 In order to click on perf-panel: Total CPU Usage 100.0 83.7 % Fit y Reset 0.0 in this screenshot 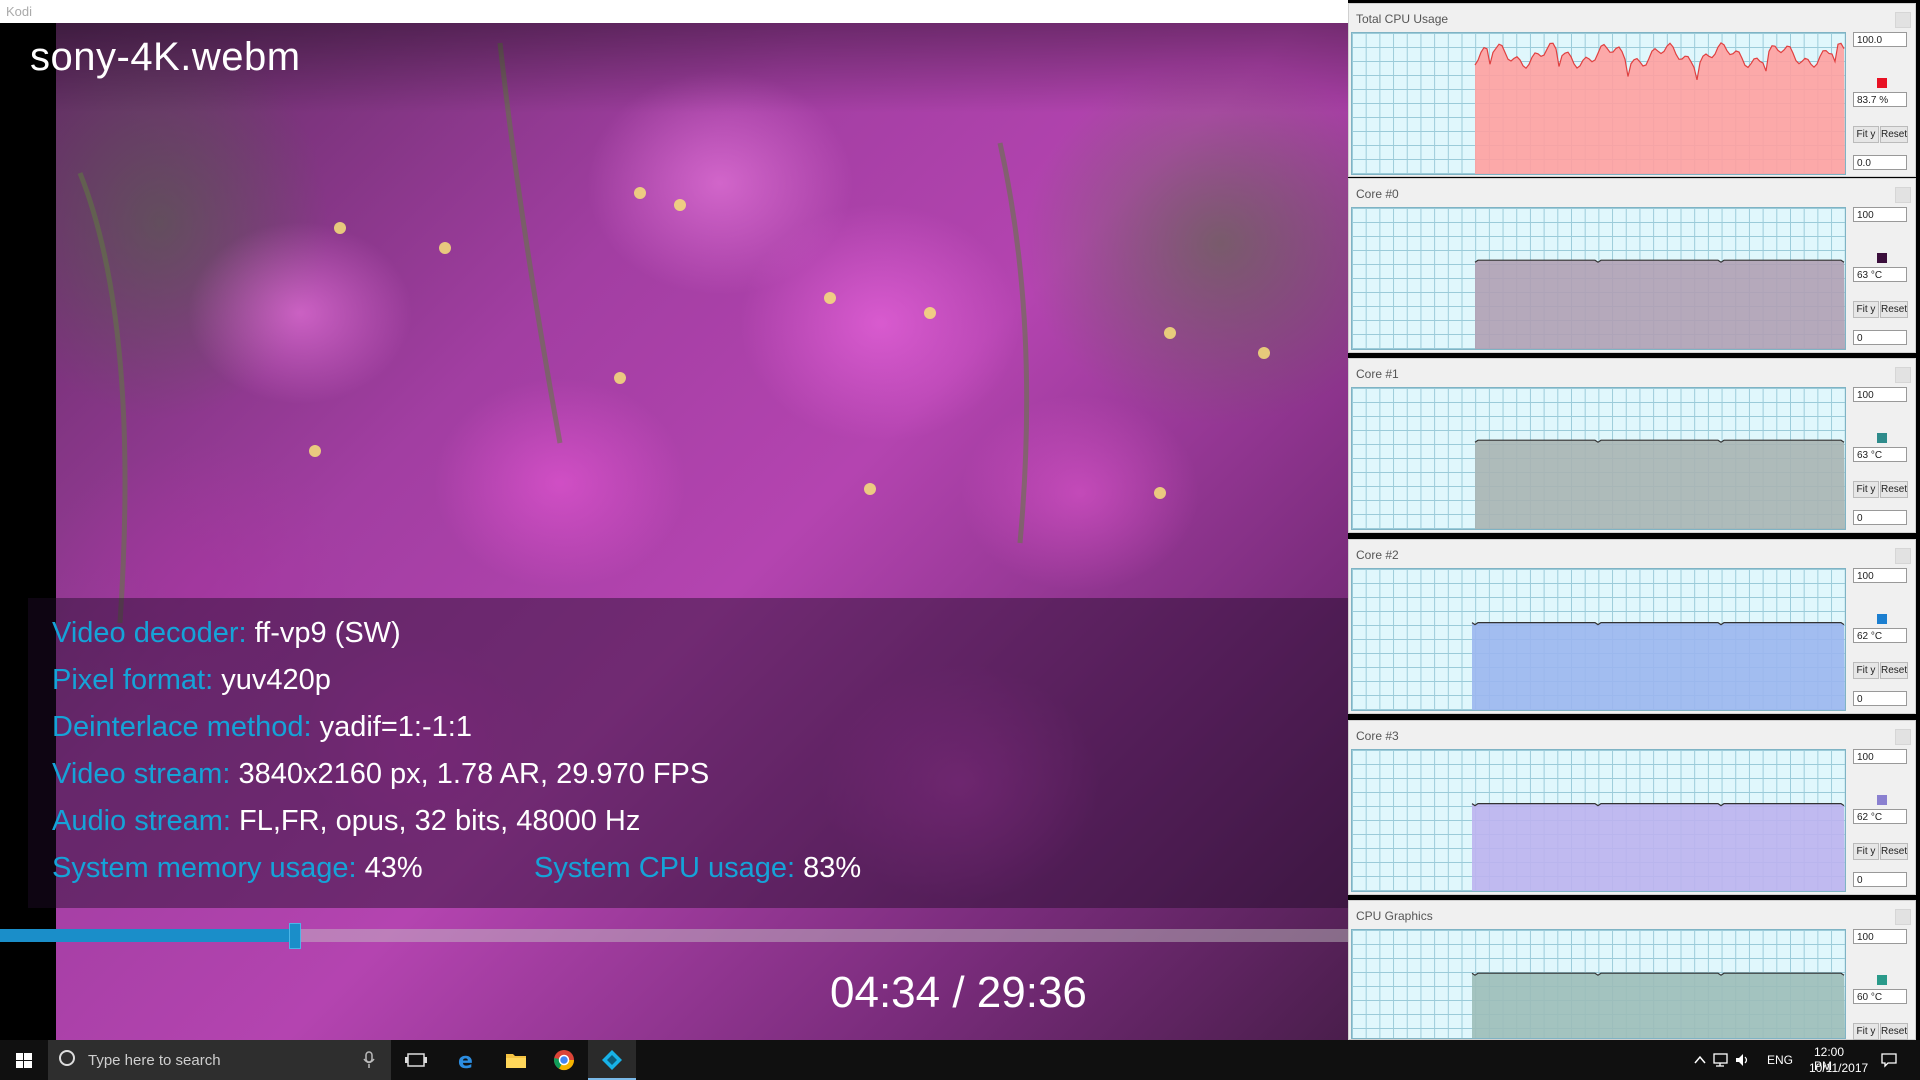, I will do `click(1632, 90)`.